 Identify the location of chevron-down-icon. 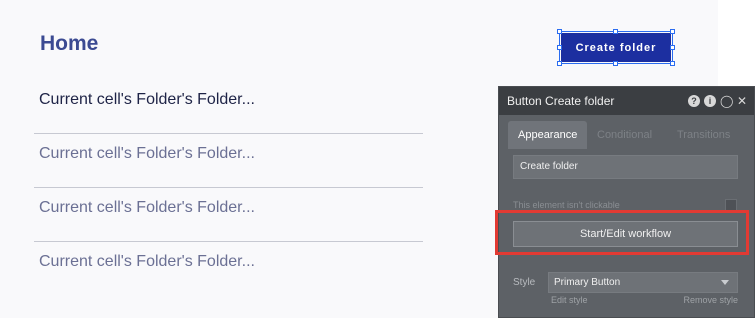
(725, 282).